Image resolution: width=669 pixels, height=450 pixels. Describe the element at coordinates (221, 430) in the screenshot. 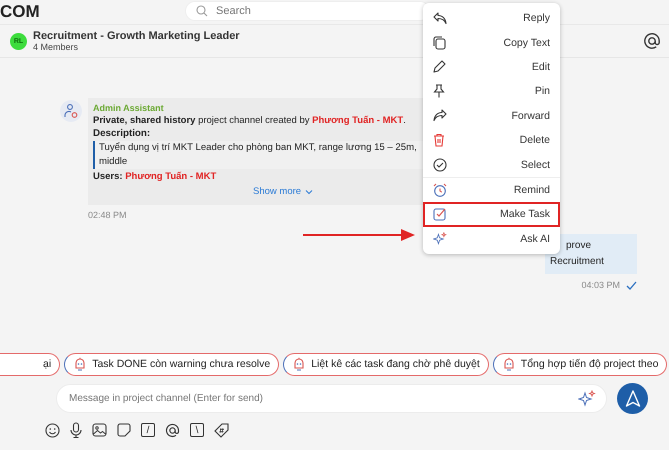

I see `tag-icon` at that location.